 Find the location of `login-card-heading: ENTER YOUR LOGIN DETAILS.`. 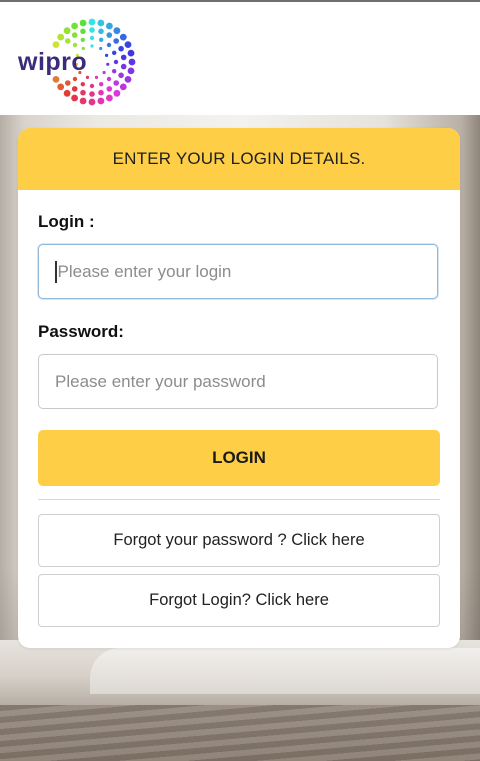

login-card-heading: ENTER YOUR LOGIN DETAILS. is located at coordinates (239, 159).